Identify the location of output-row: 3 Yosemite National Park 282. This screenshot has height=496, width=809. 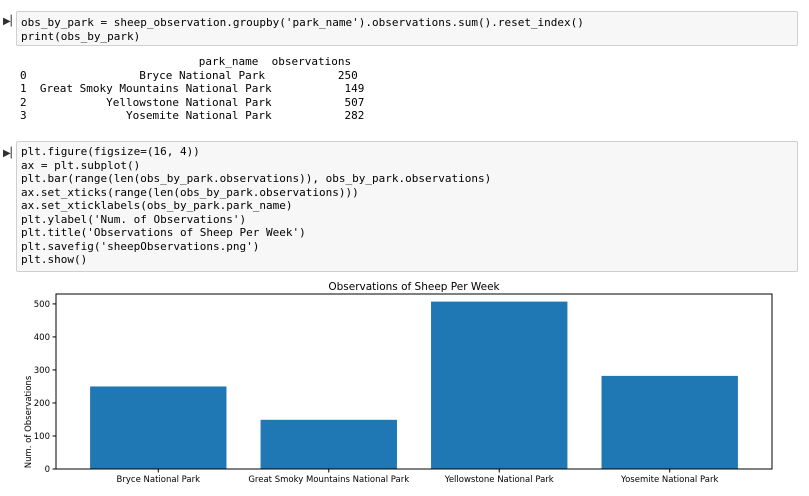
(192, 115).